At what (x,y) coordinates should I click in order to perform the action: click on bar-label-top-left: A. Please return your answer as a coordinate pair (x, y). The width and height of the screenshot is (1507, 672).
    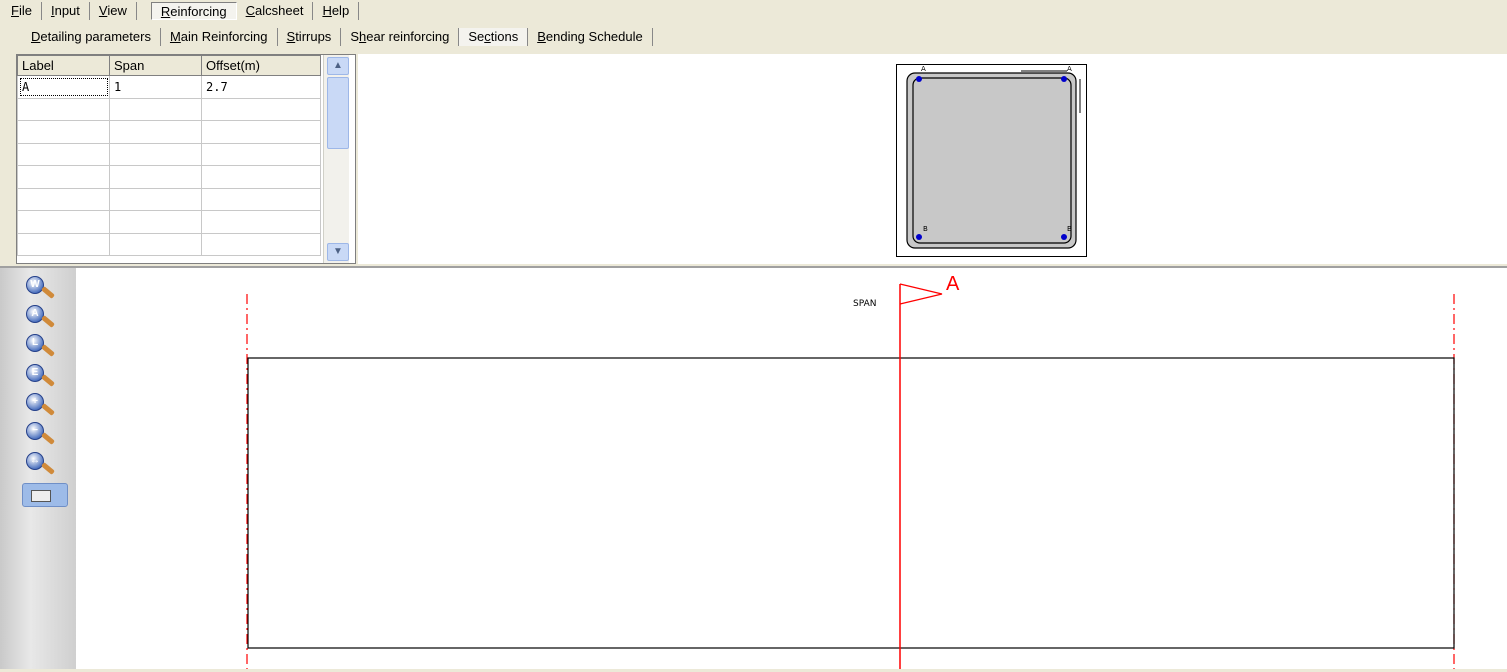
    Looking at the image, I should click on (923, 69).